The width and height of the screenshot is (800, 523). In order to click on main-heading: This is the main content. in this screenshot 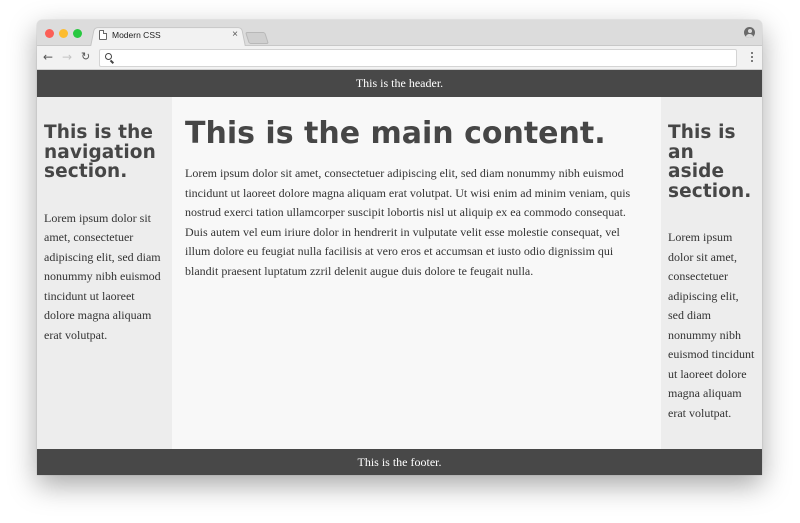, I will do `click(395, 133)`.